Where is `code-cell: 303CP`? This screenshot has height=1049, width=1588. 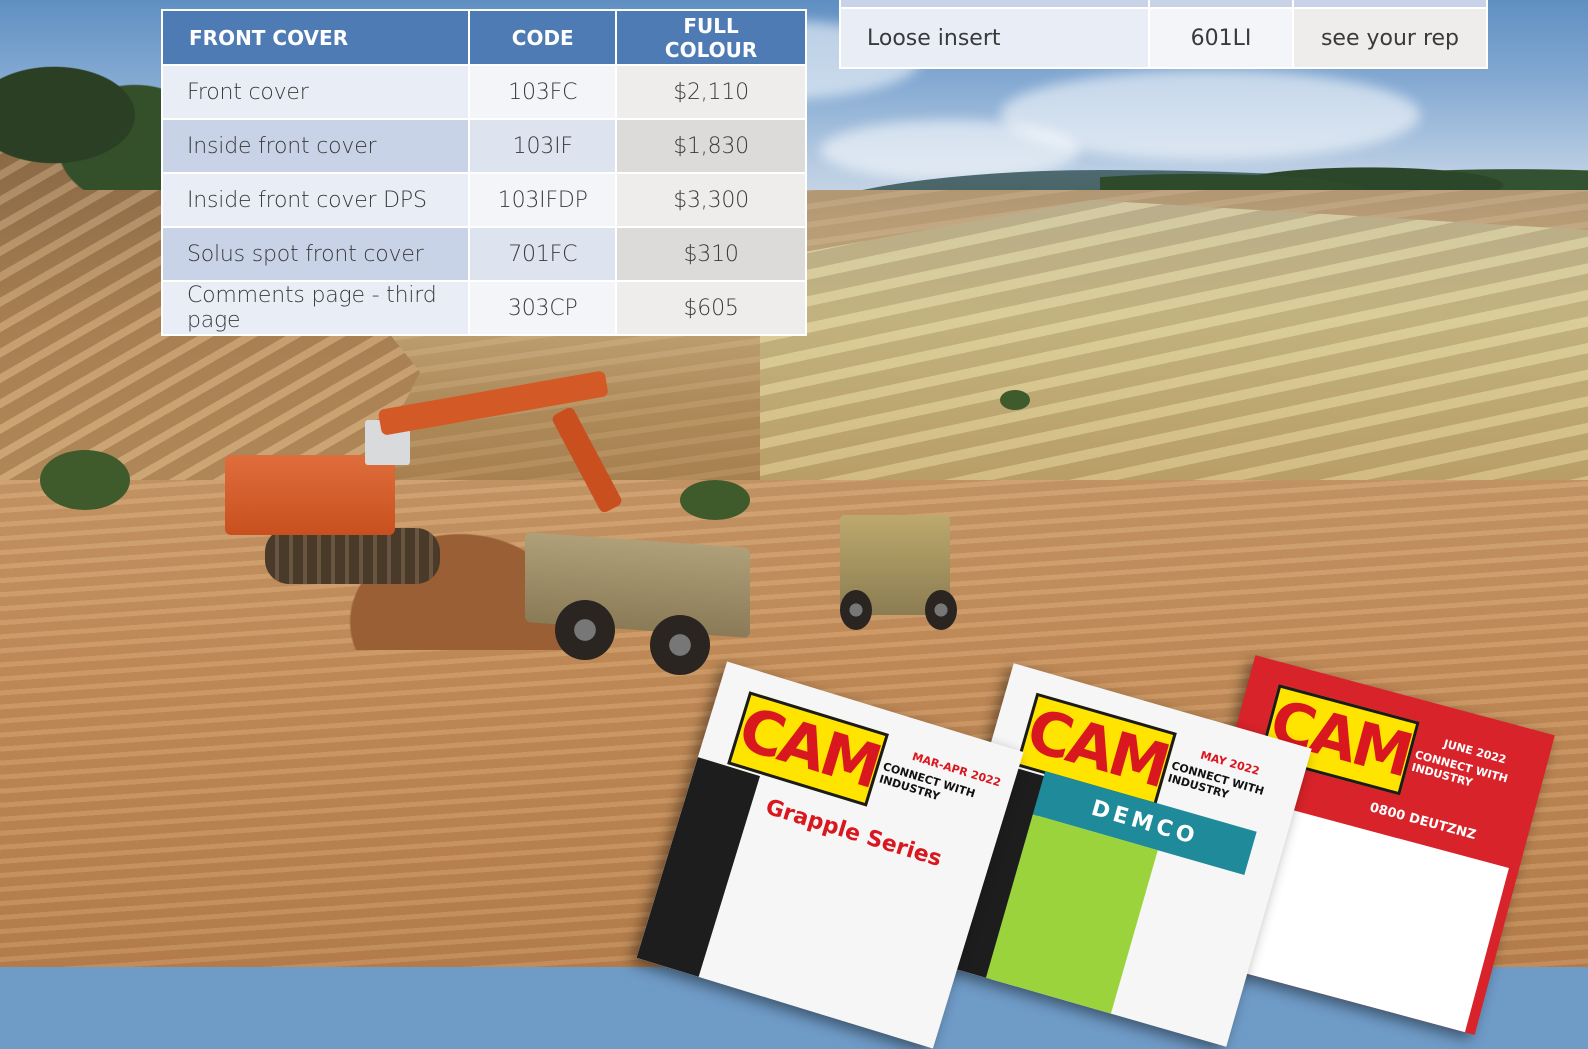 code-cell: 303CP is located at coordinates (543, 308).